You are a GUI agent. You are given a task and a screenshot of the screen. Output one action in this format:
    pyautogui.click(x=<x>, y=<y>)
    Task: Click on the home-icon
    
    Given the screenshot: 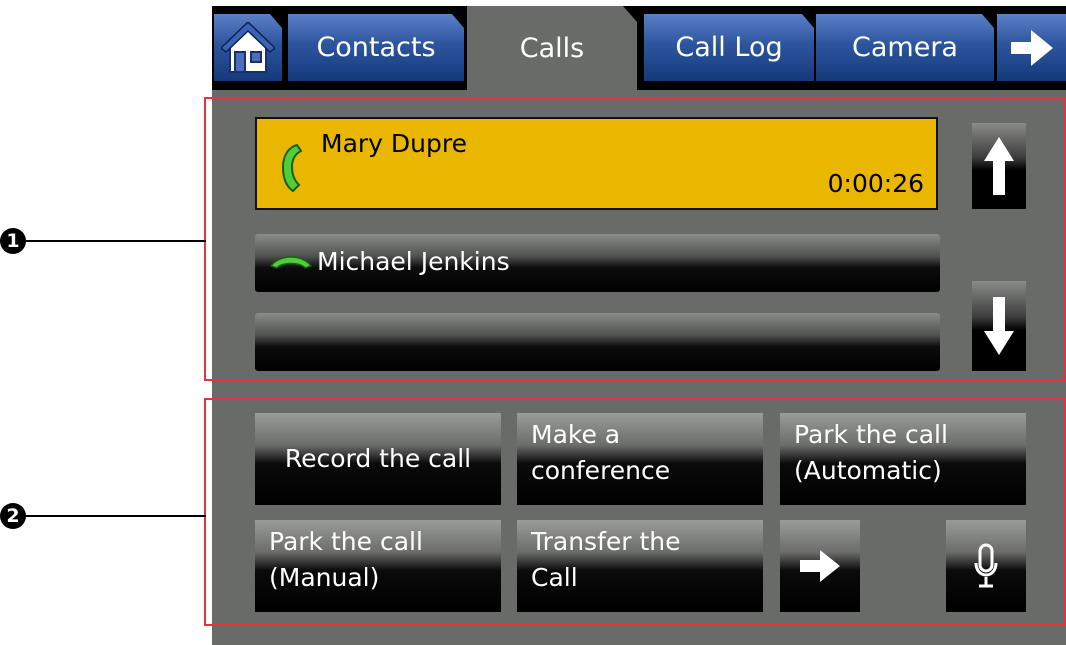 What is the action you would take?
    pyautogui.click(x=248, y=48)
    